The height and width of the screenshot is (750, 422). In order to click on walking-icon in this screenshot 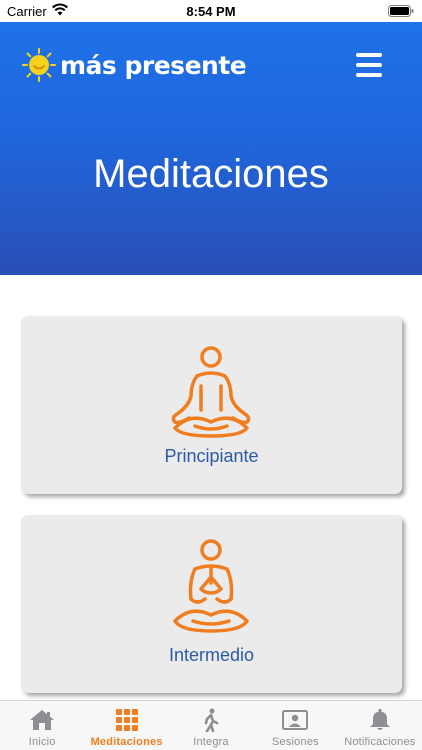, I will do `click(211, 720)`.